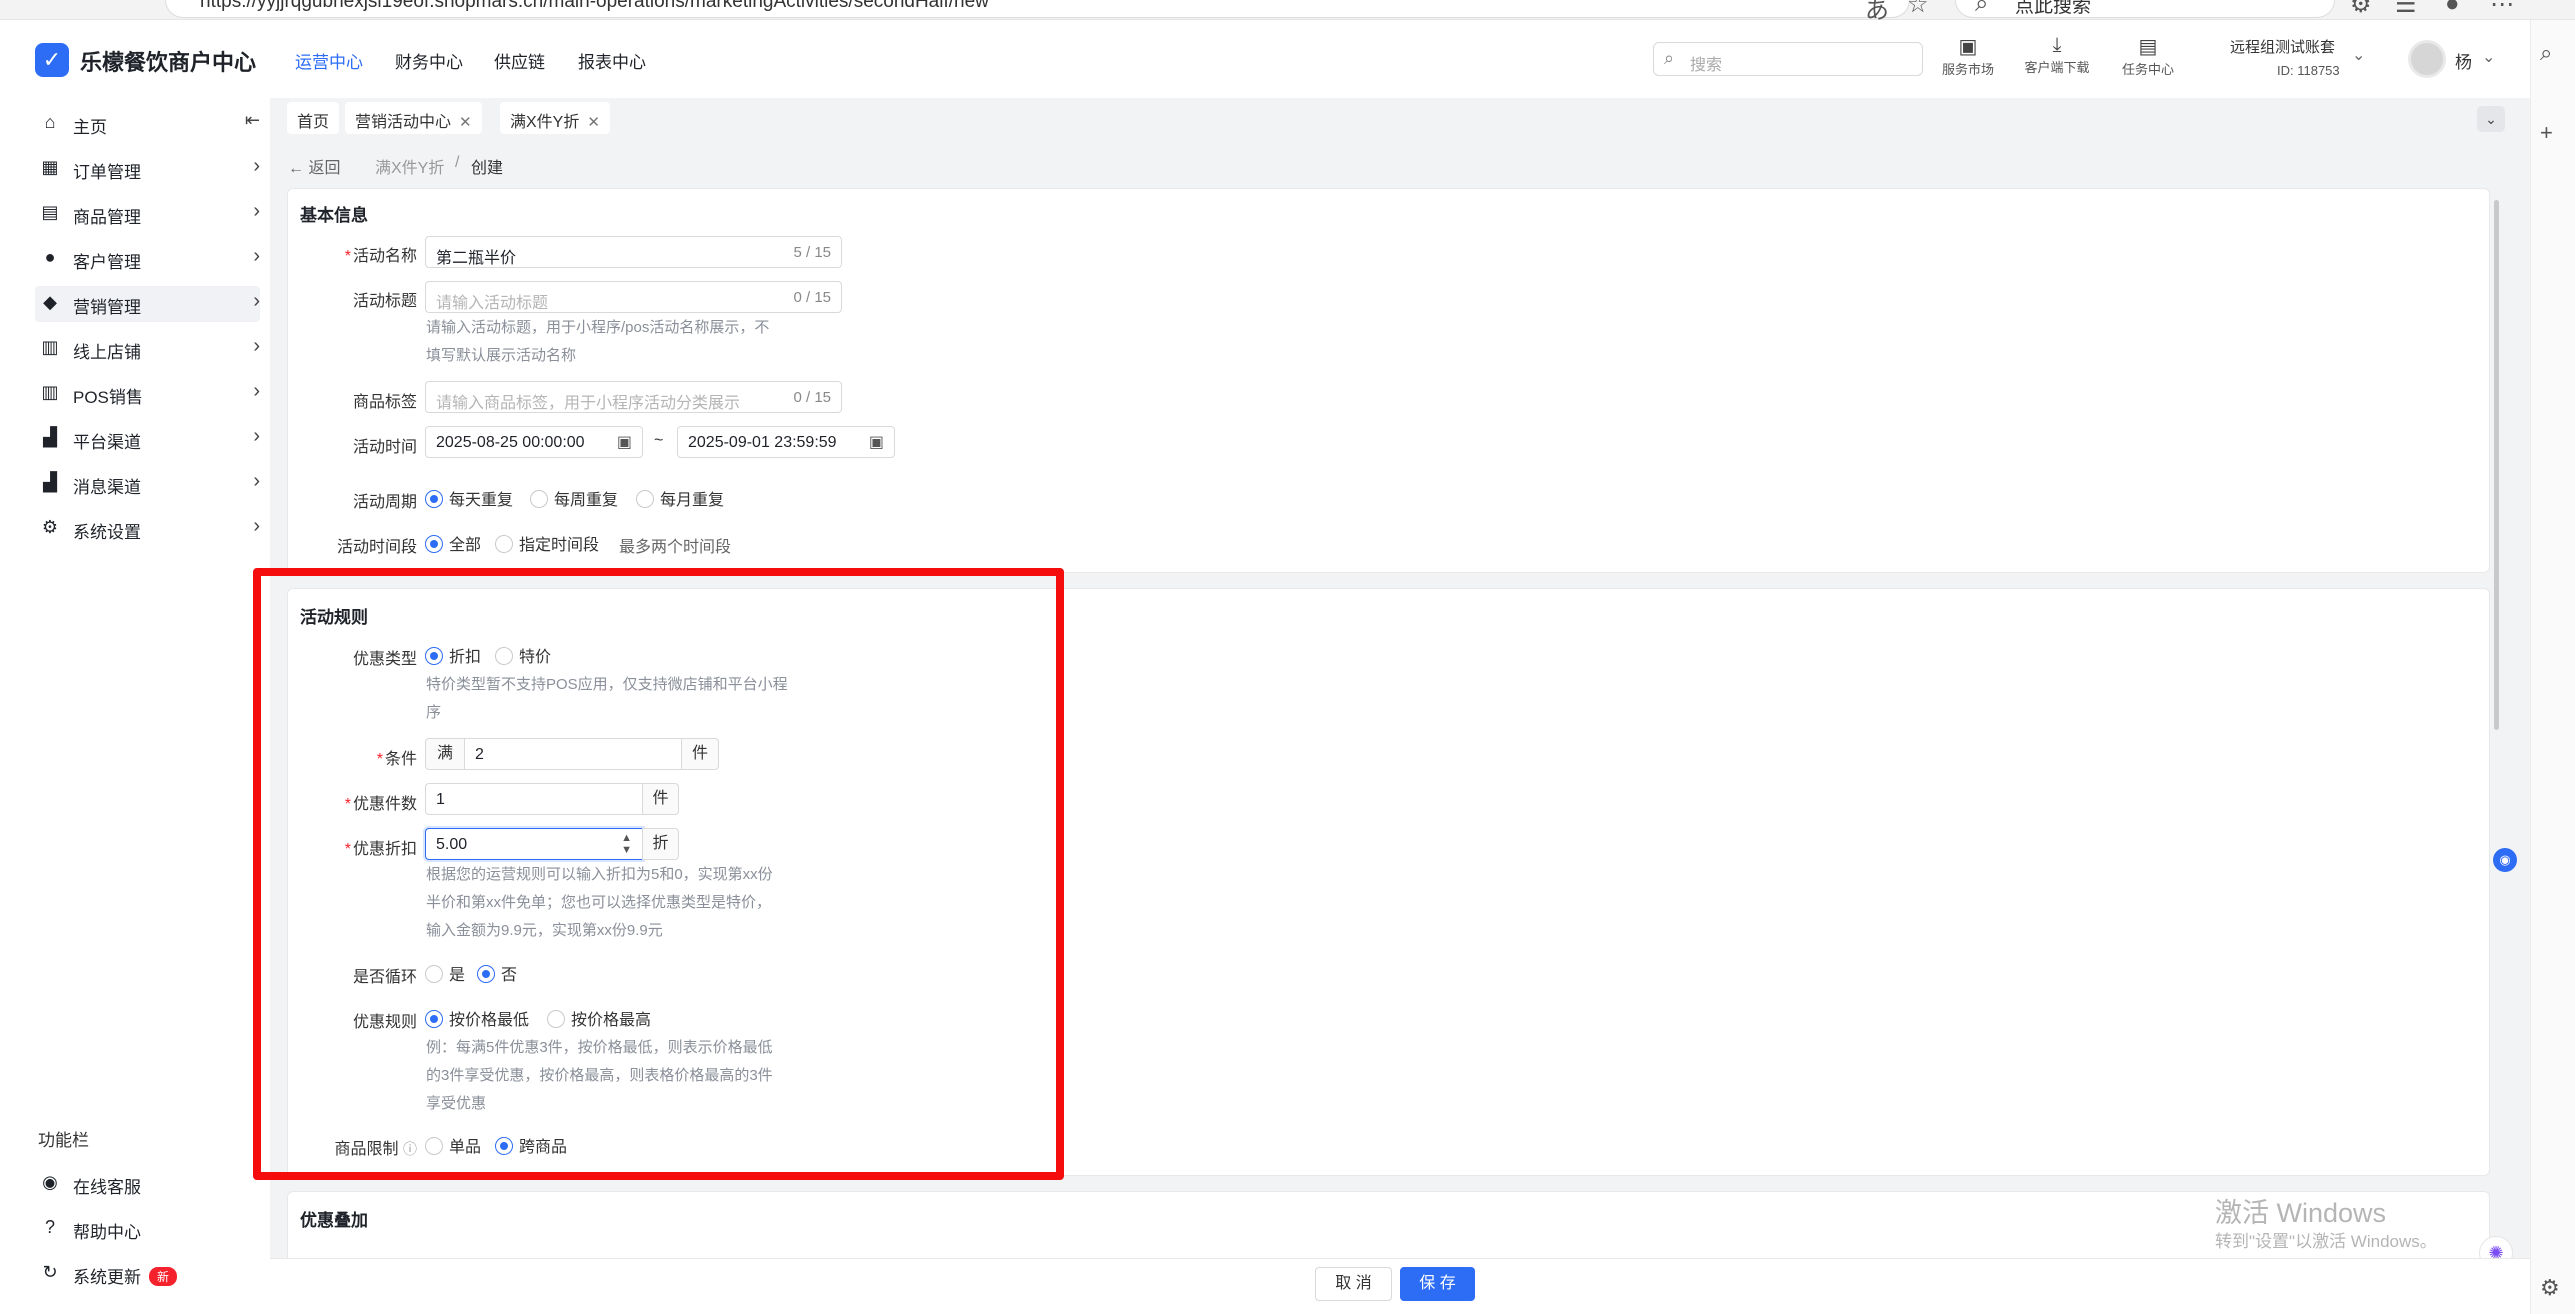  What do you see at coordinates (50, 482) in the screenshot?
I see `bank-icon: ▟` at bounding box center [50, 482].